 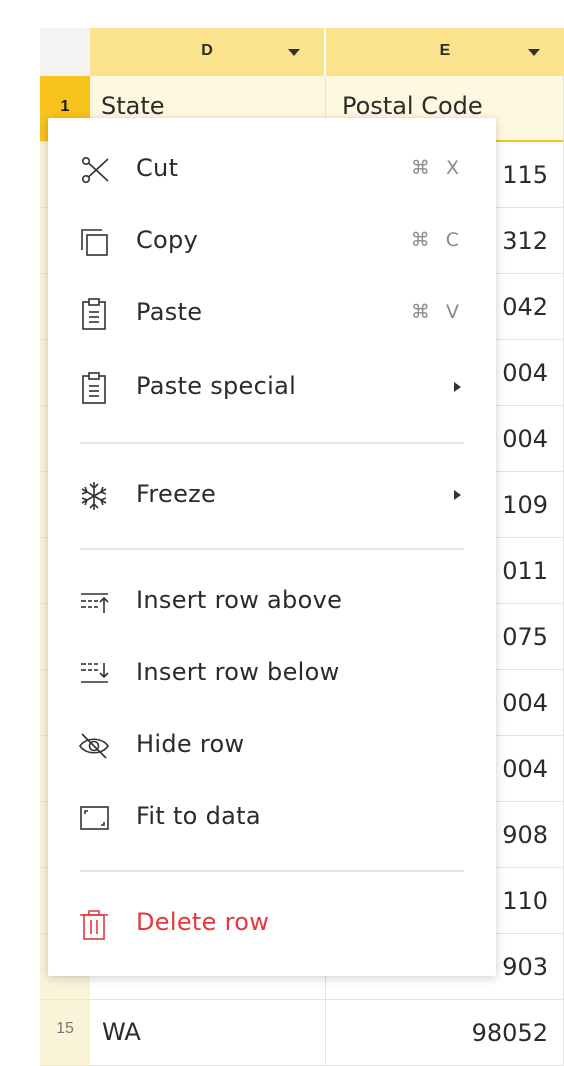 I want to click on insert-row-below-icon, so click(x=95, y=674).